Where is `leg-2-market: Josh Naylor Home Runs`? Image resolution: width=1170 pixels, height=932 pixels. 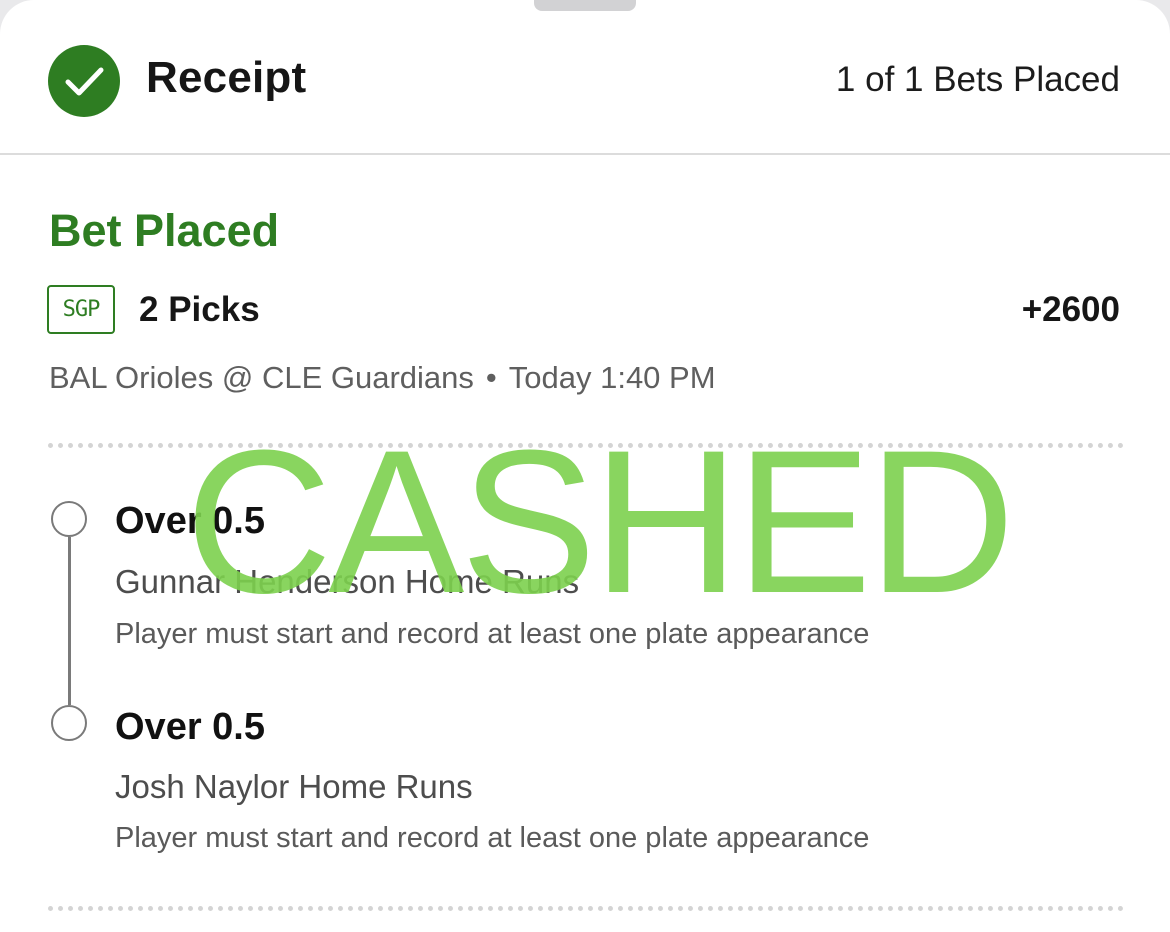
leg-2-market: Josh Naylor Home Runs is located at coordinates (294, 786).